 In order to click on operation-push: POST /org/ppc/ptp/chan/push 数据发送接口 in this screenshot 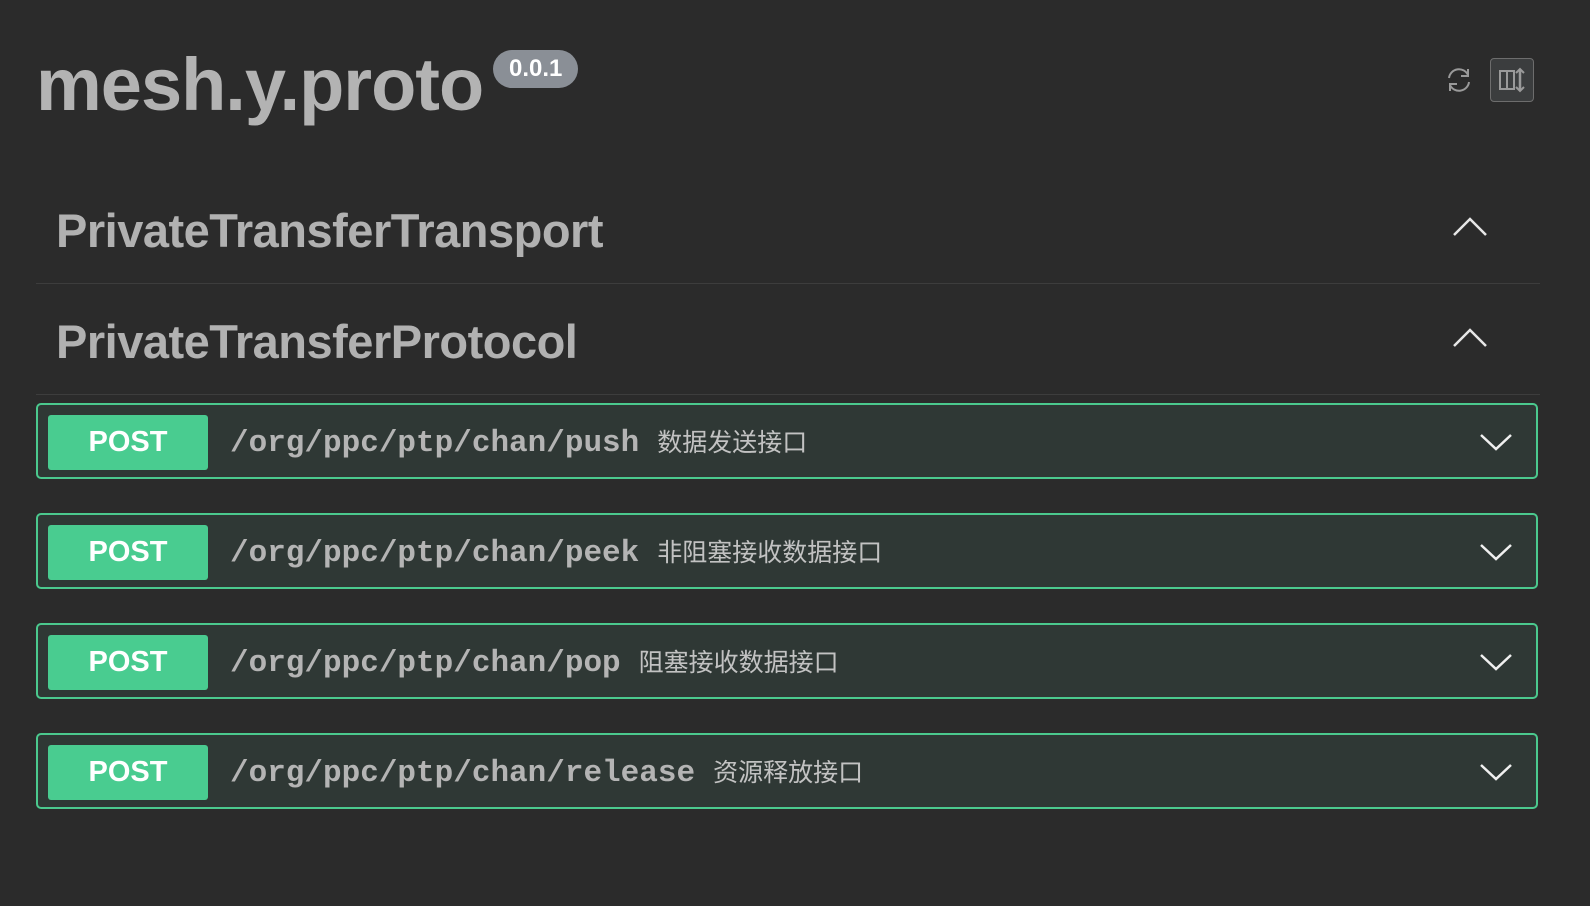, I will do `click(787, 441)`.